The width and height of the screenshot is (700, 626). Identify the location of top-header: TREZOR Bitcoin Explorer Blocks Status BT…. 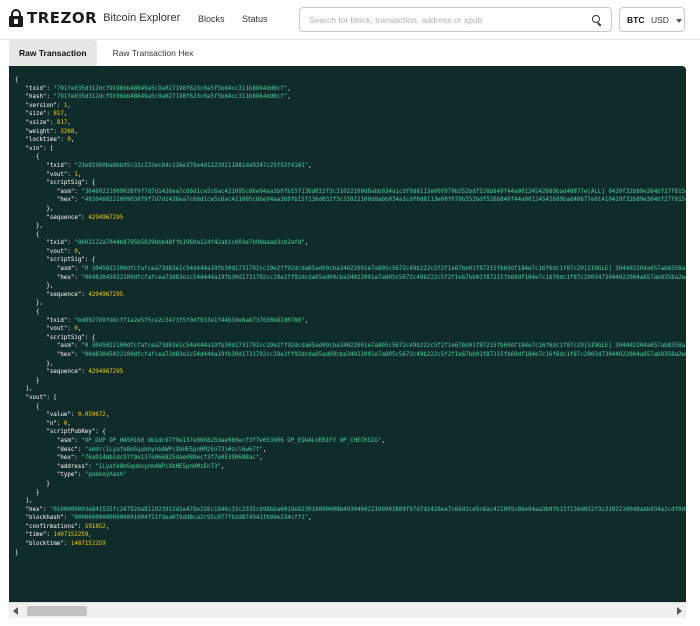
(350, 20).